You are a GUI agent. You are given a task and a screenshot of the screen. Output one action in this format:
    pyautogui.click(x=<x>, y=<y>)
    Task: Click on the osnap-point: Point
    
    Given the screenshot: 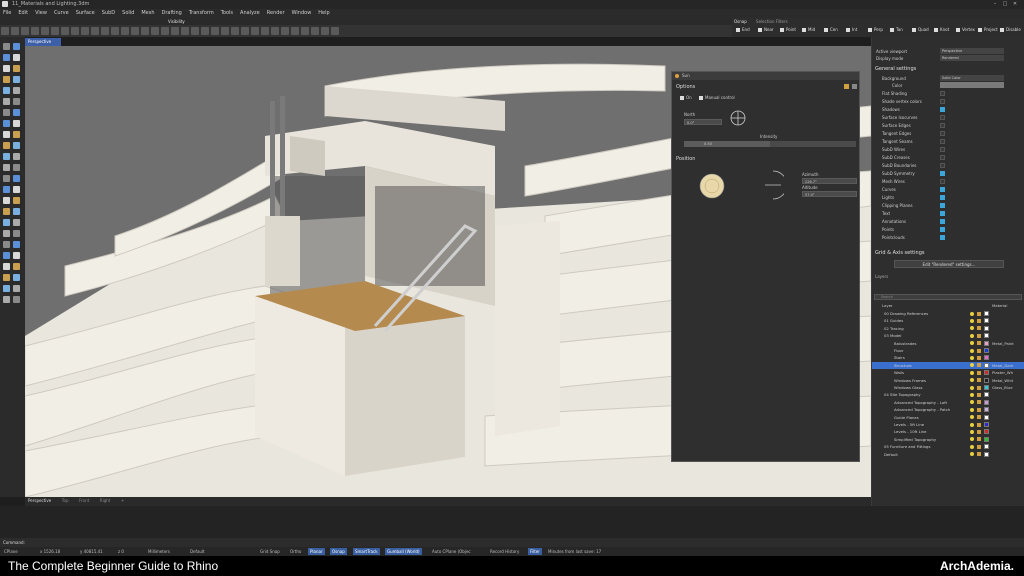 What is the action you would take?
    pyautogui.click(x=788, y=29)
    